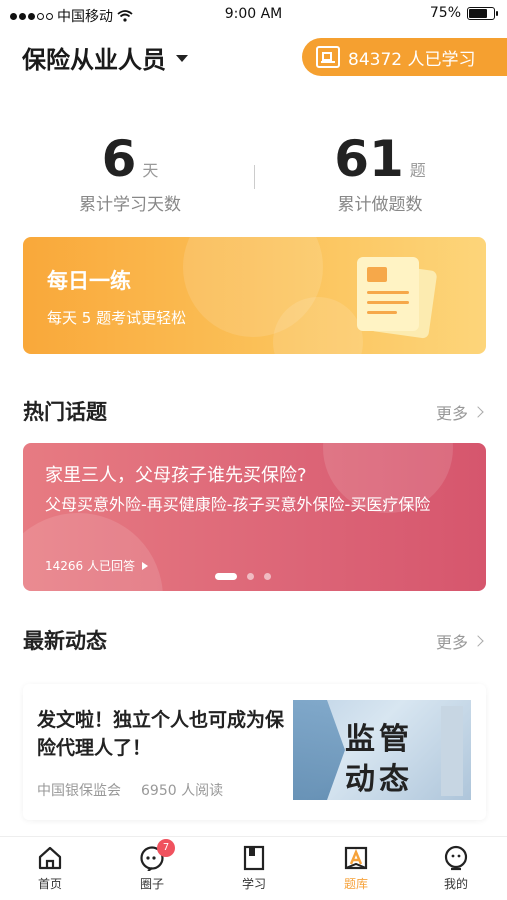 This screenshot has height=900, width=507. I want to click on news-source: 中国银保监会, so click(79, 791).